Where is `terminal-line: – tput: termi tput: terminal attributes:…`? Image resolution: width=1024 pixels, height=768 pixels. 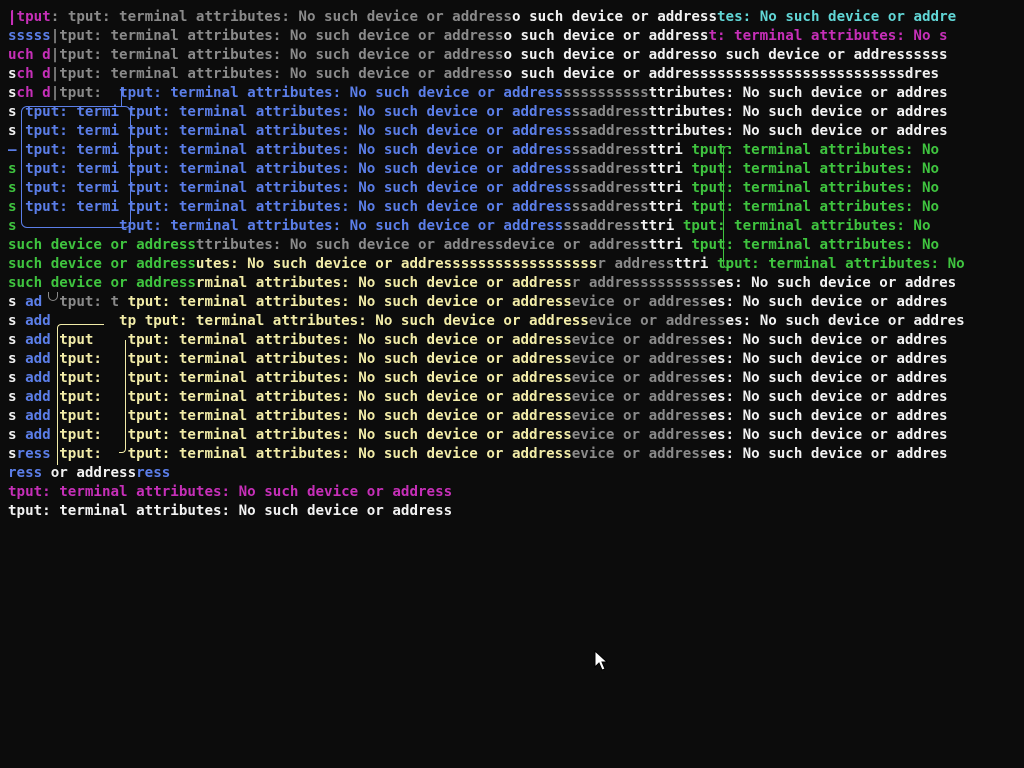
terminal-line: – tput: termi tput: terminal attributes:… is located at coordinates (473, 150).